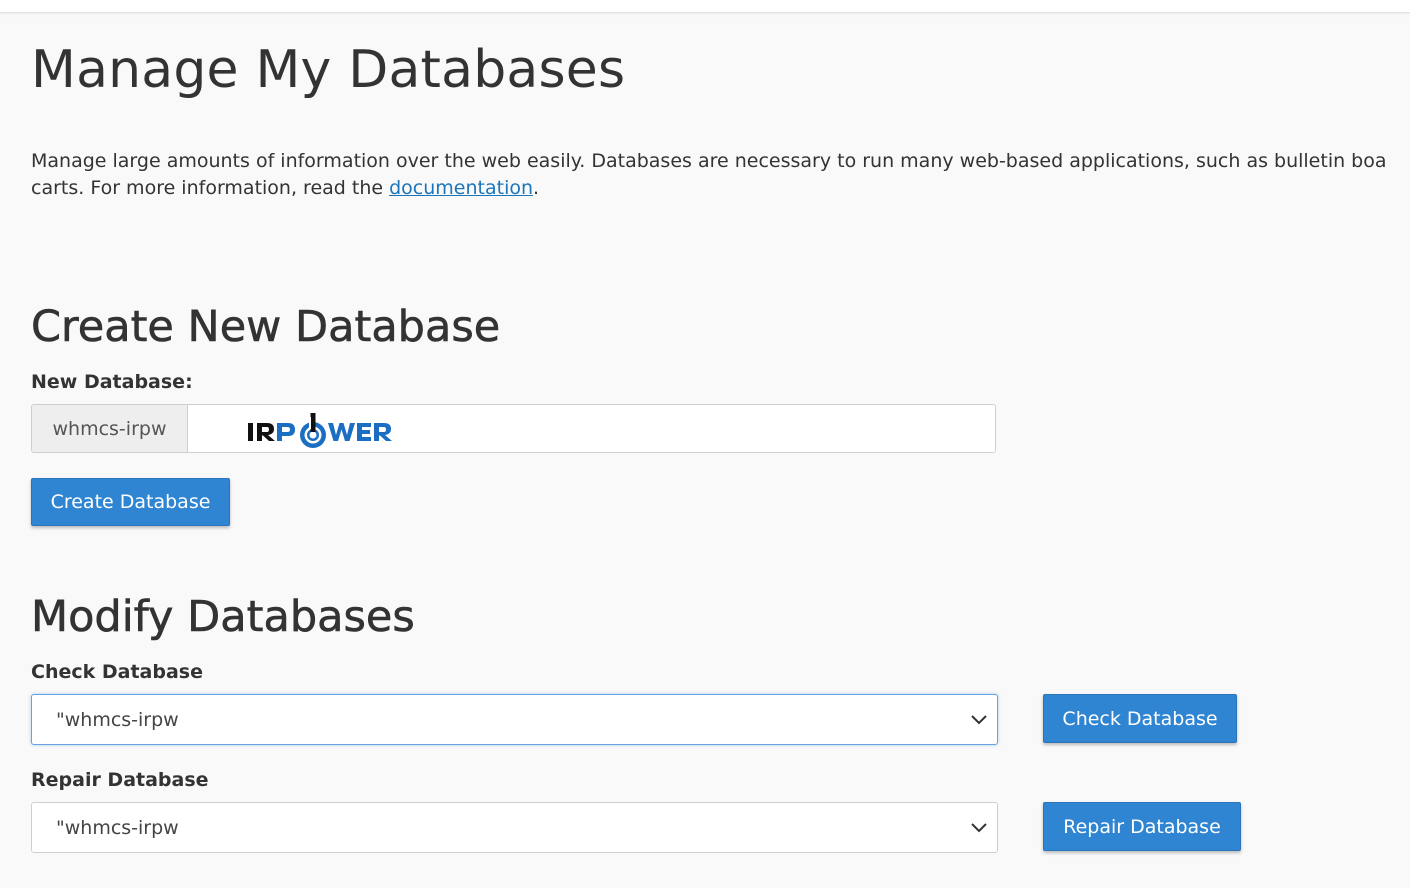 The image size is (1410, 888). Describe the element at coordinates (461, 188) in the screenshot. I see `documentation-link: documentation` at that location.